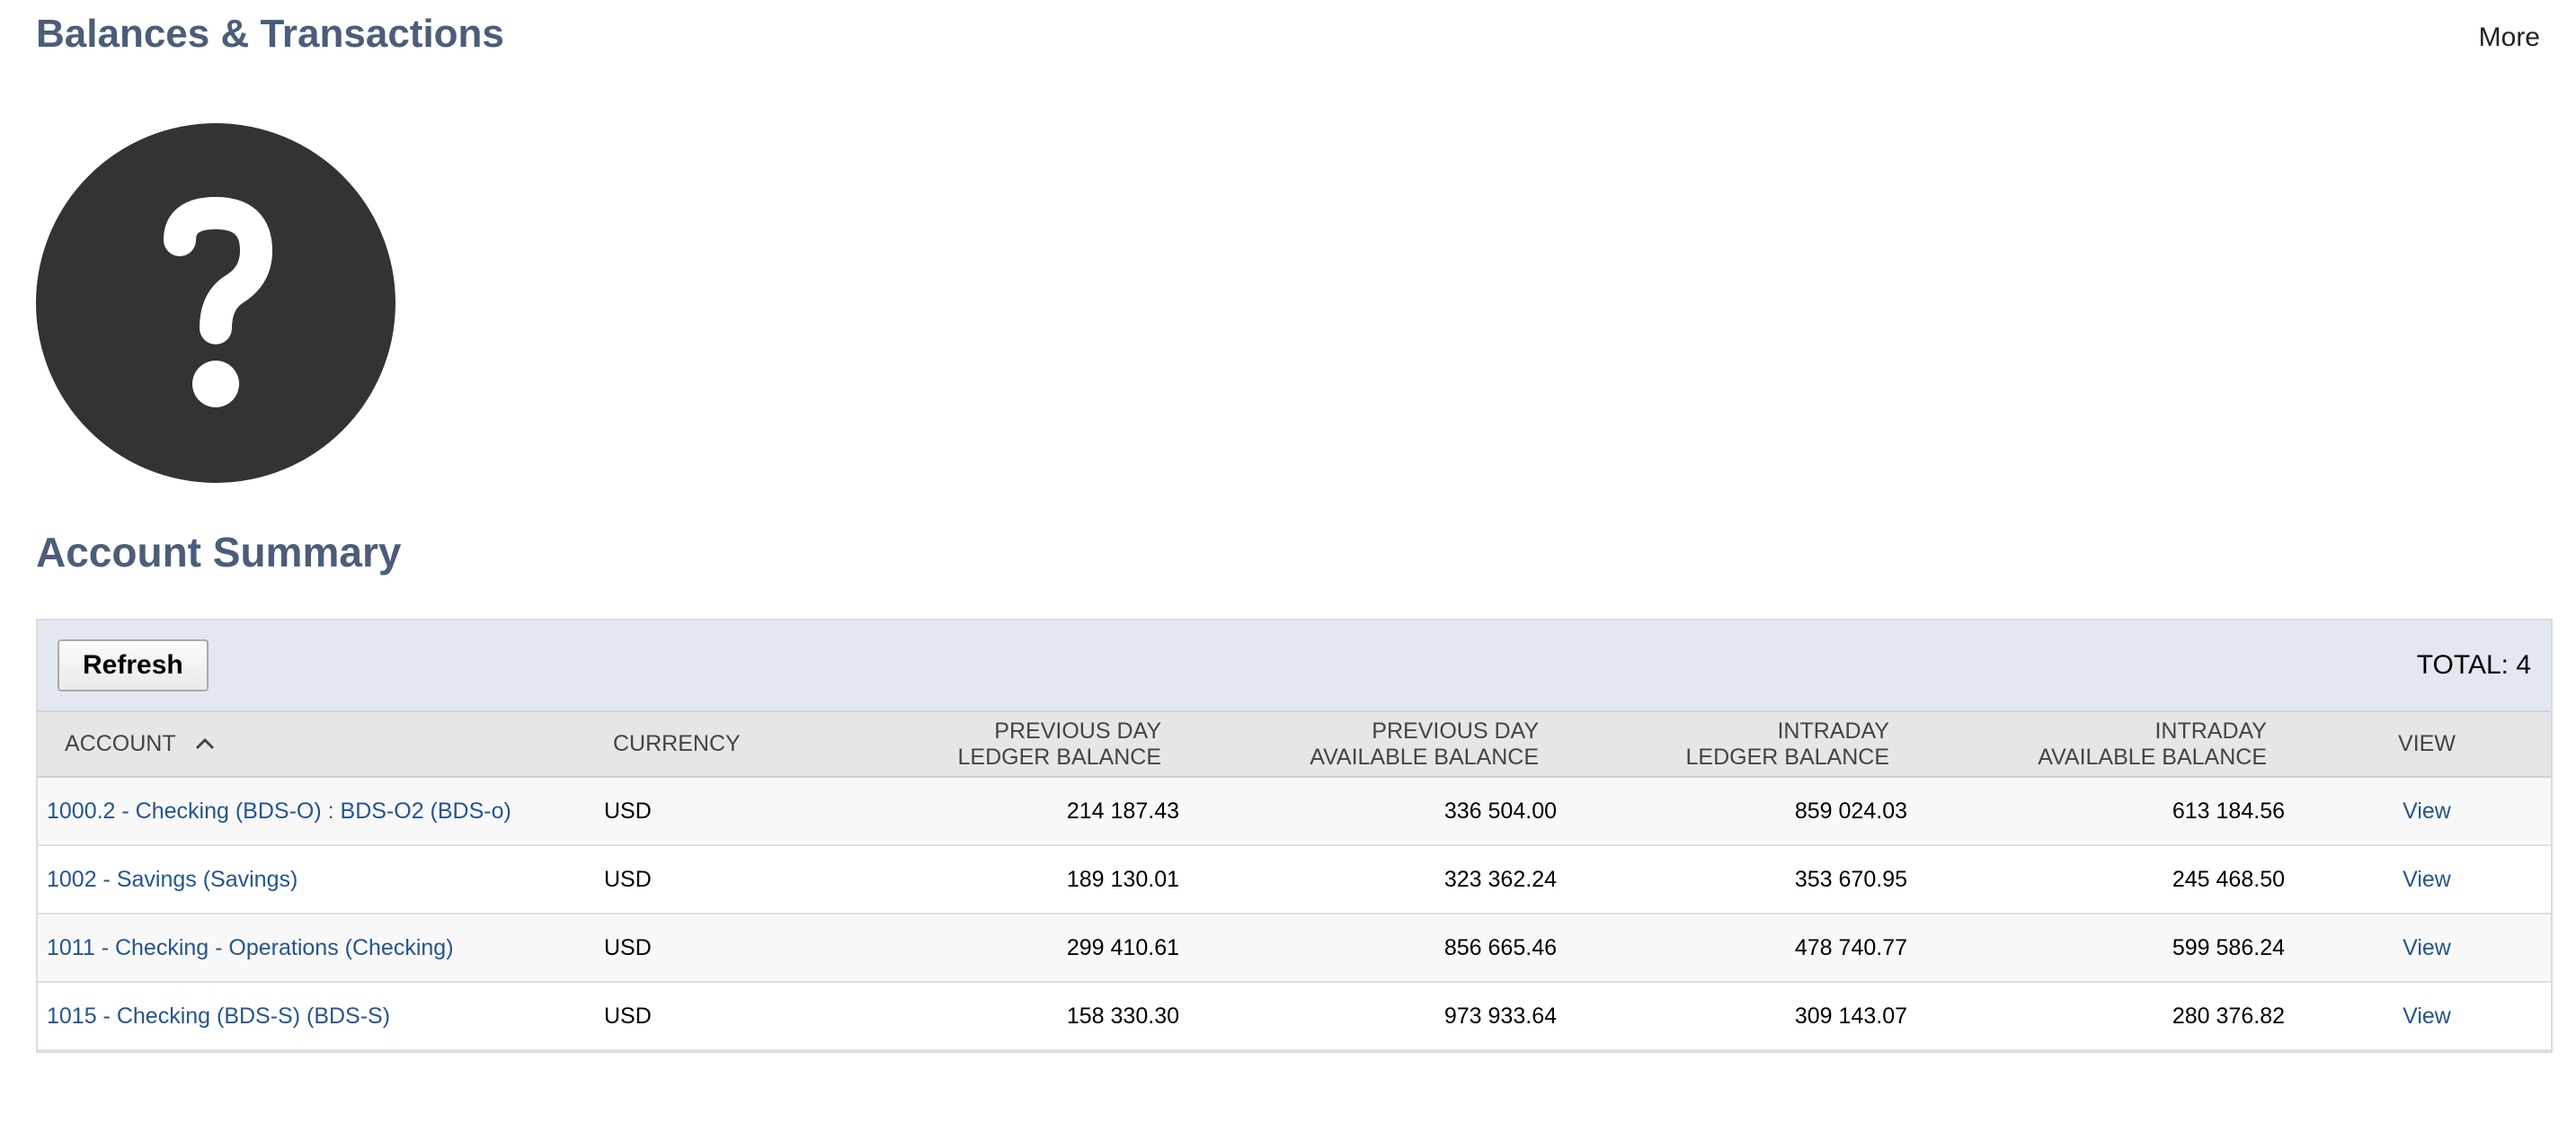  What do you see at coordinates (1750, 879) in the screenshot?
I see `intraday-ledger-cell: 353 670.95` at bounding box center [1750, 879].